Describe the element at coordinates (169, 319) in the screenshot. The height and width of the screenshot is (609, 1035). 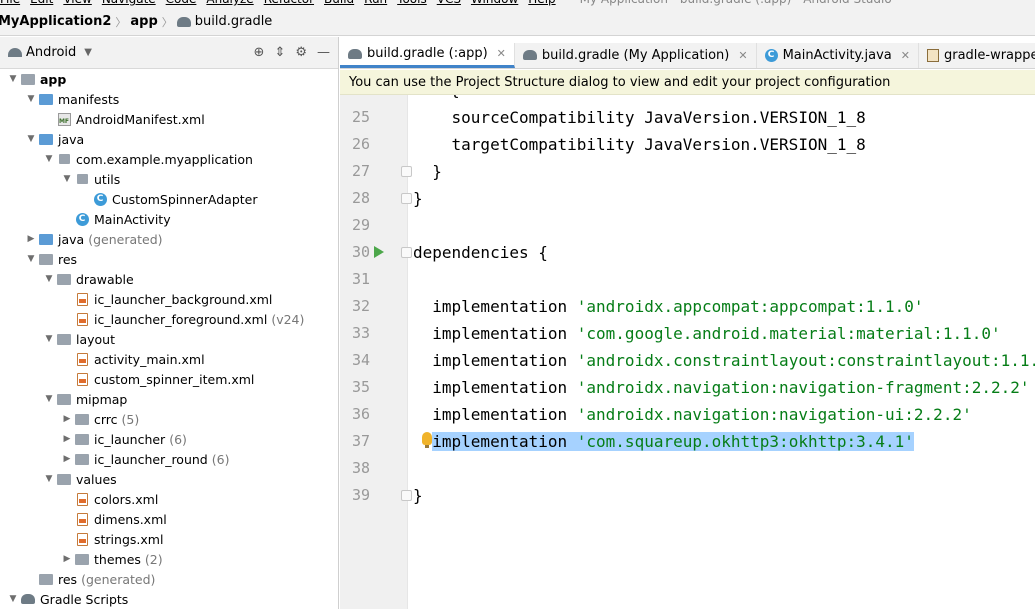
I see `tree-item: ic_launcher_foreground.xml (v24)` at that location.